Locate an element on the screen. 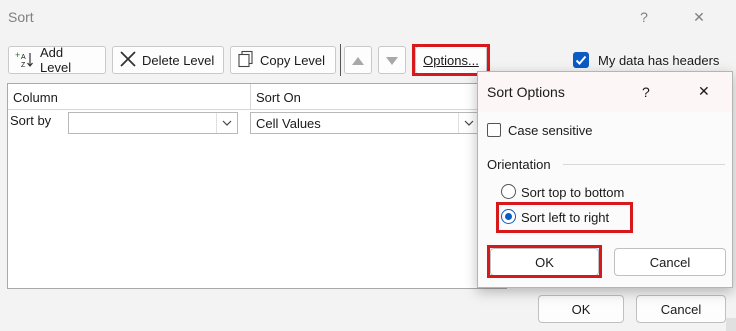 This screenshot has width=736, height=331. copy-icon is located at coordinates (246, 60).